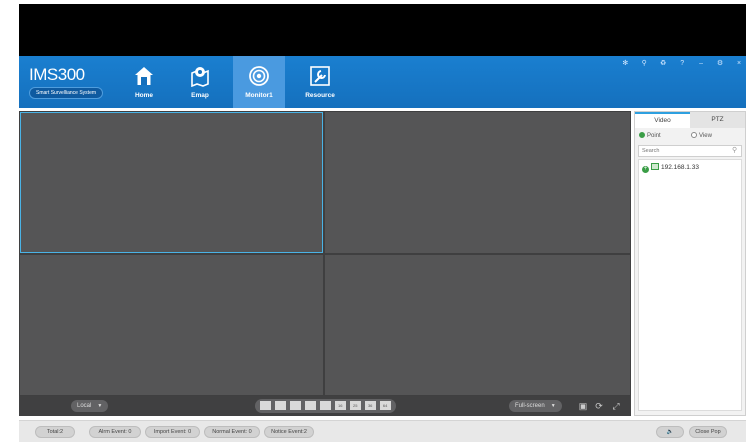  Describe the element at coordinates (694, 135) in the screenshot. I see `radio-dot` at that location.